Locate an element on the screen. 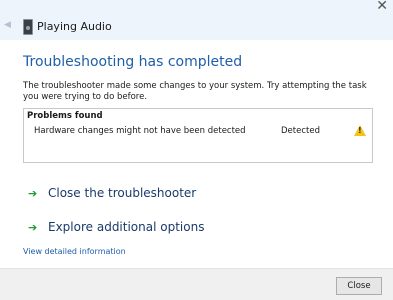  window-title: Playing Audio is located at coordinates (74, 26).